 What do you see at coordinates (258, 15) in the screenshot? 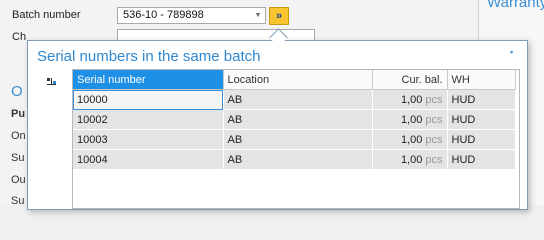
I see `dropdown-arrow-icon: ▼` at bounding box center [258, 15].